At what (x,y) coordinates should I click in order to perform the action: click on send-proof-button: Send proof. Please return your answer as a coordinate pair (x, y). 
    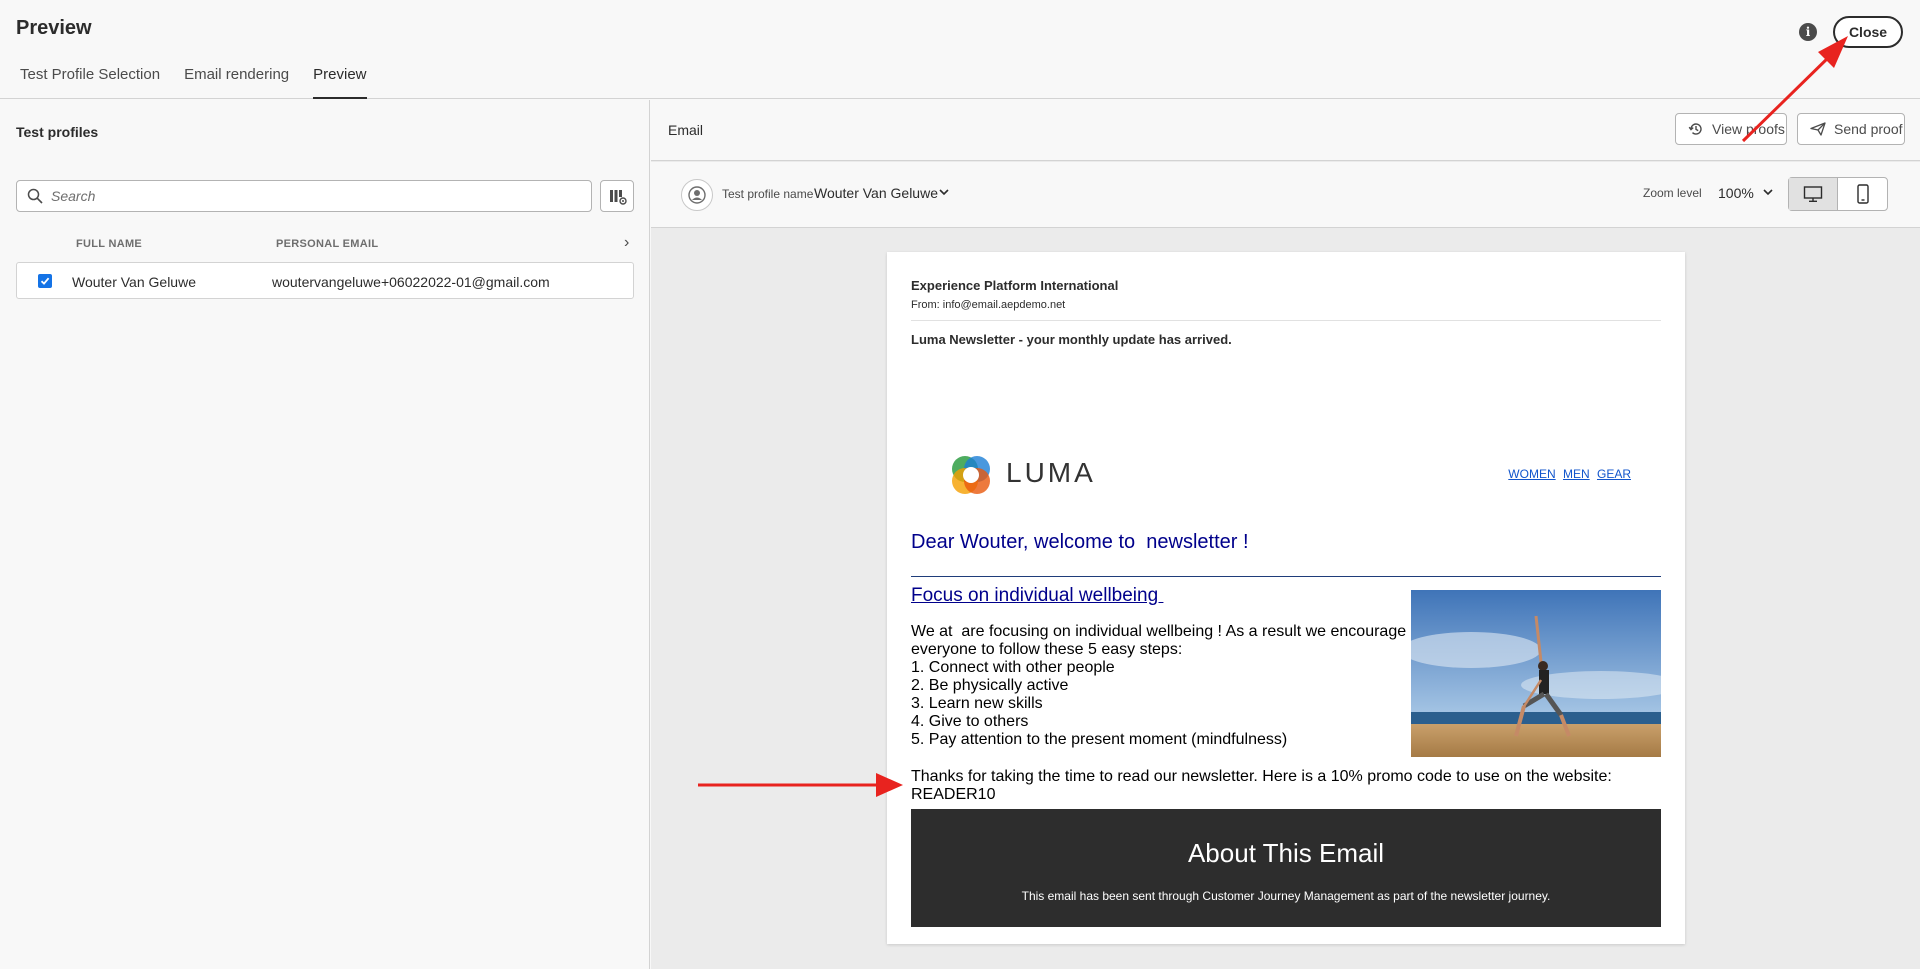
    Looking at the image, I should click on (1851, 129).